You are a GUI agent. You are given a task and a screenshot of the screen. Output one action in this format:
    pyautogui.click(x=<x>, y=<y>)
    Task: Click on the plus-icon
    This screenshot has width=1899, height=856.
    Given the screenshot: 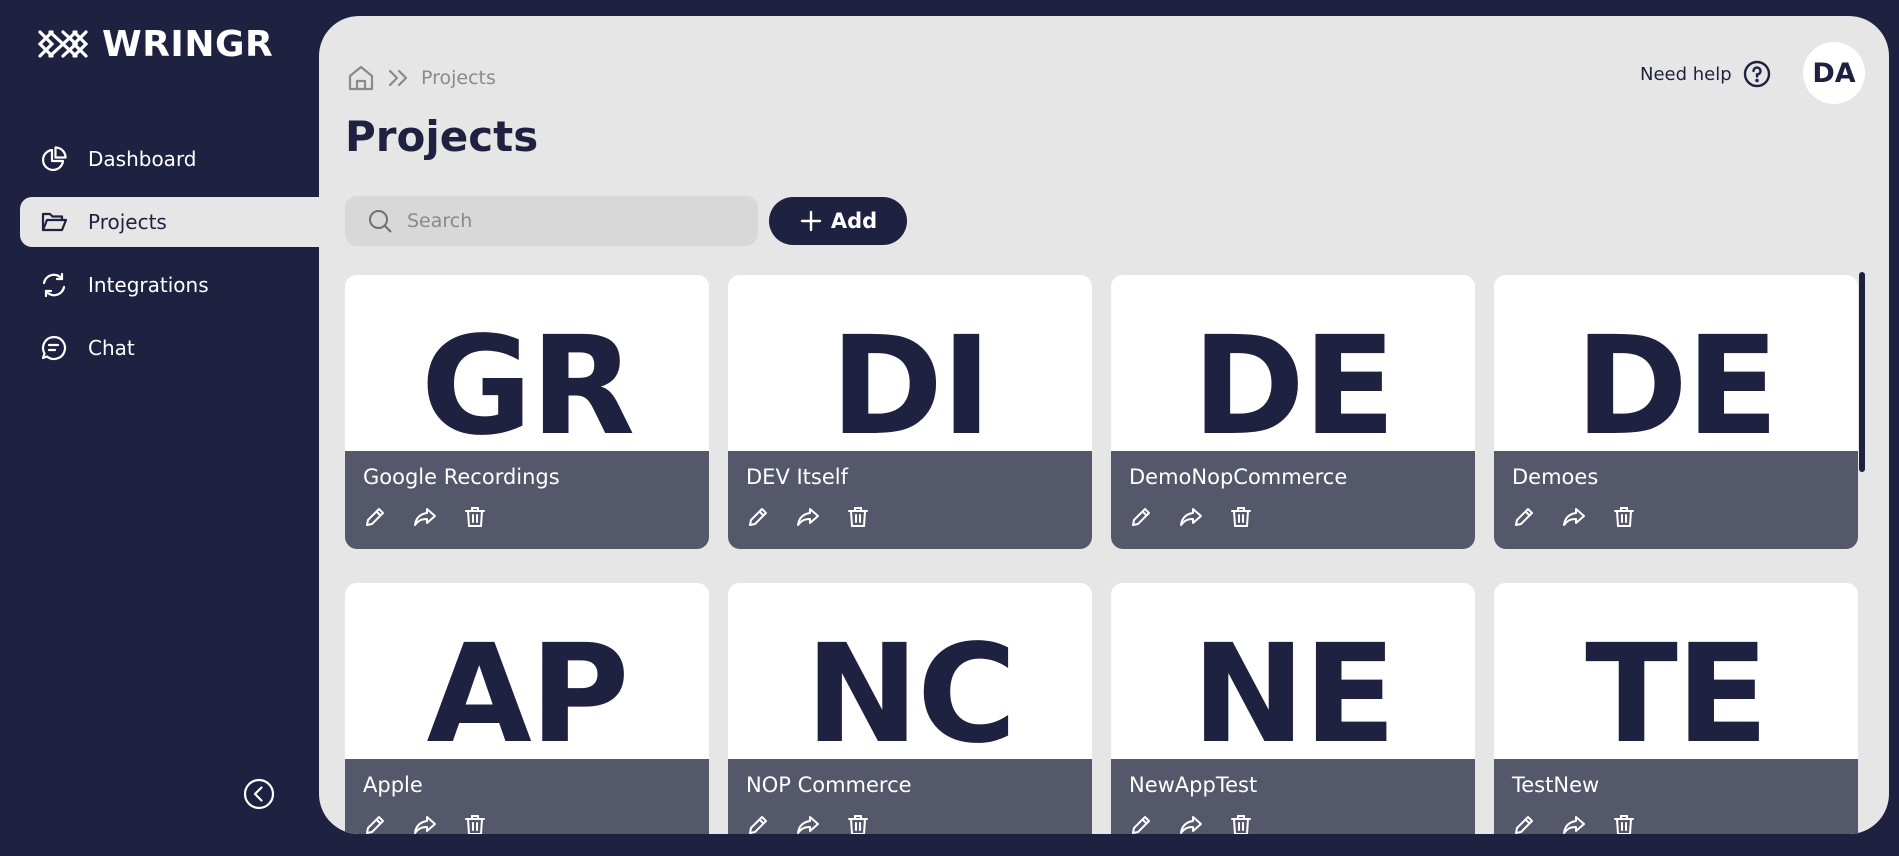 What is the action you would take?
    pyautogui.click(x=811, y=221)
    